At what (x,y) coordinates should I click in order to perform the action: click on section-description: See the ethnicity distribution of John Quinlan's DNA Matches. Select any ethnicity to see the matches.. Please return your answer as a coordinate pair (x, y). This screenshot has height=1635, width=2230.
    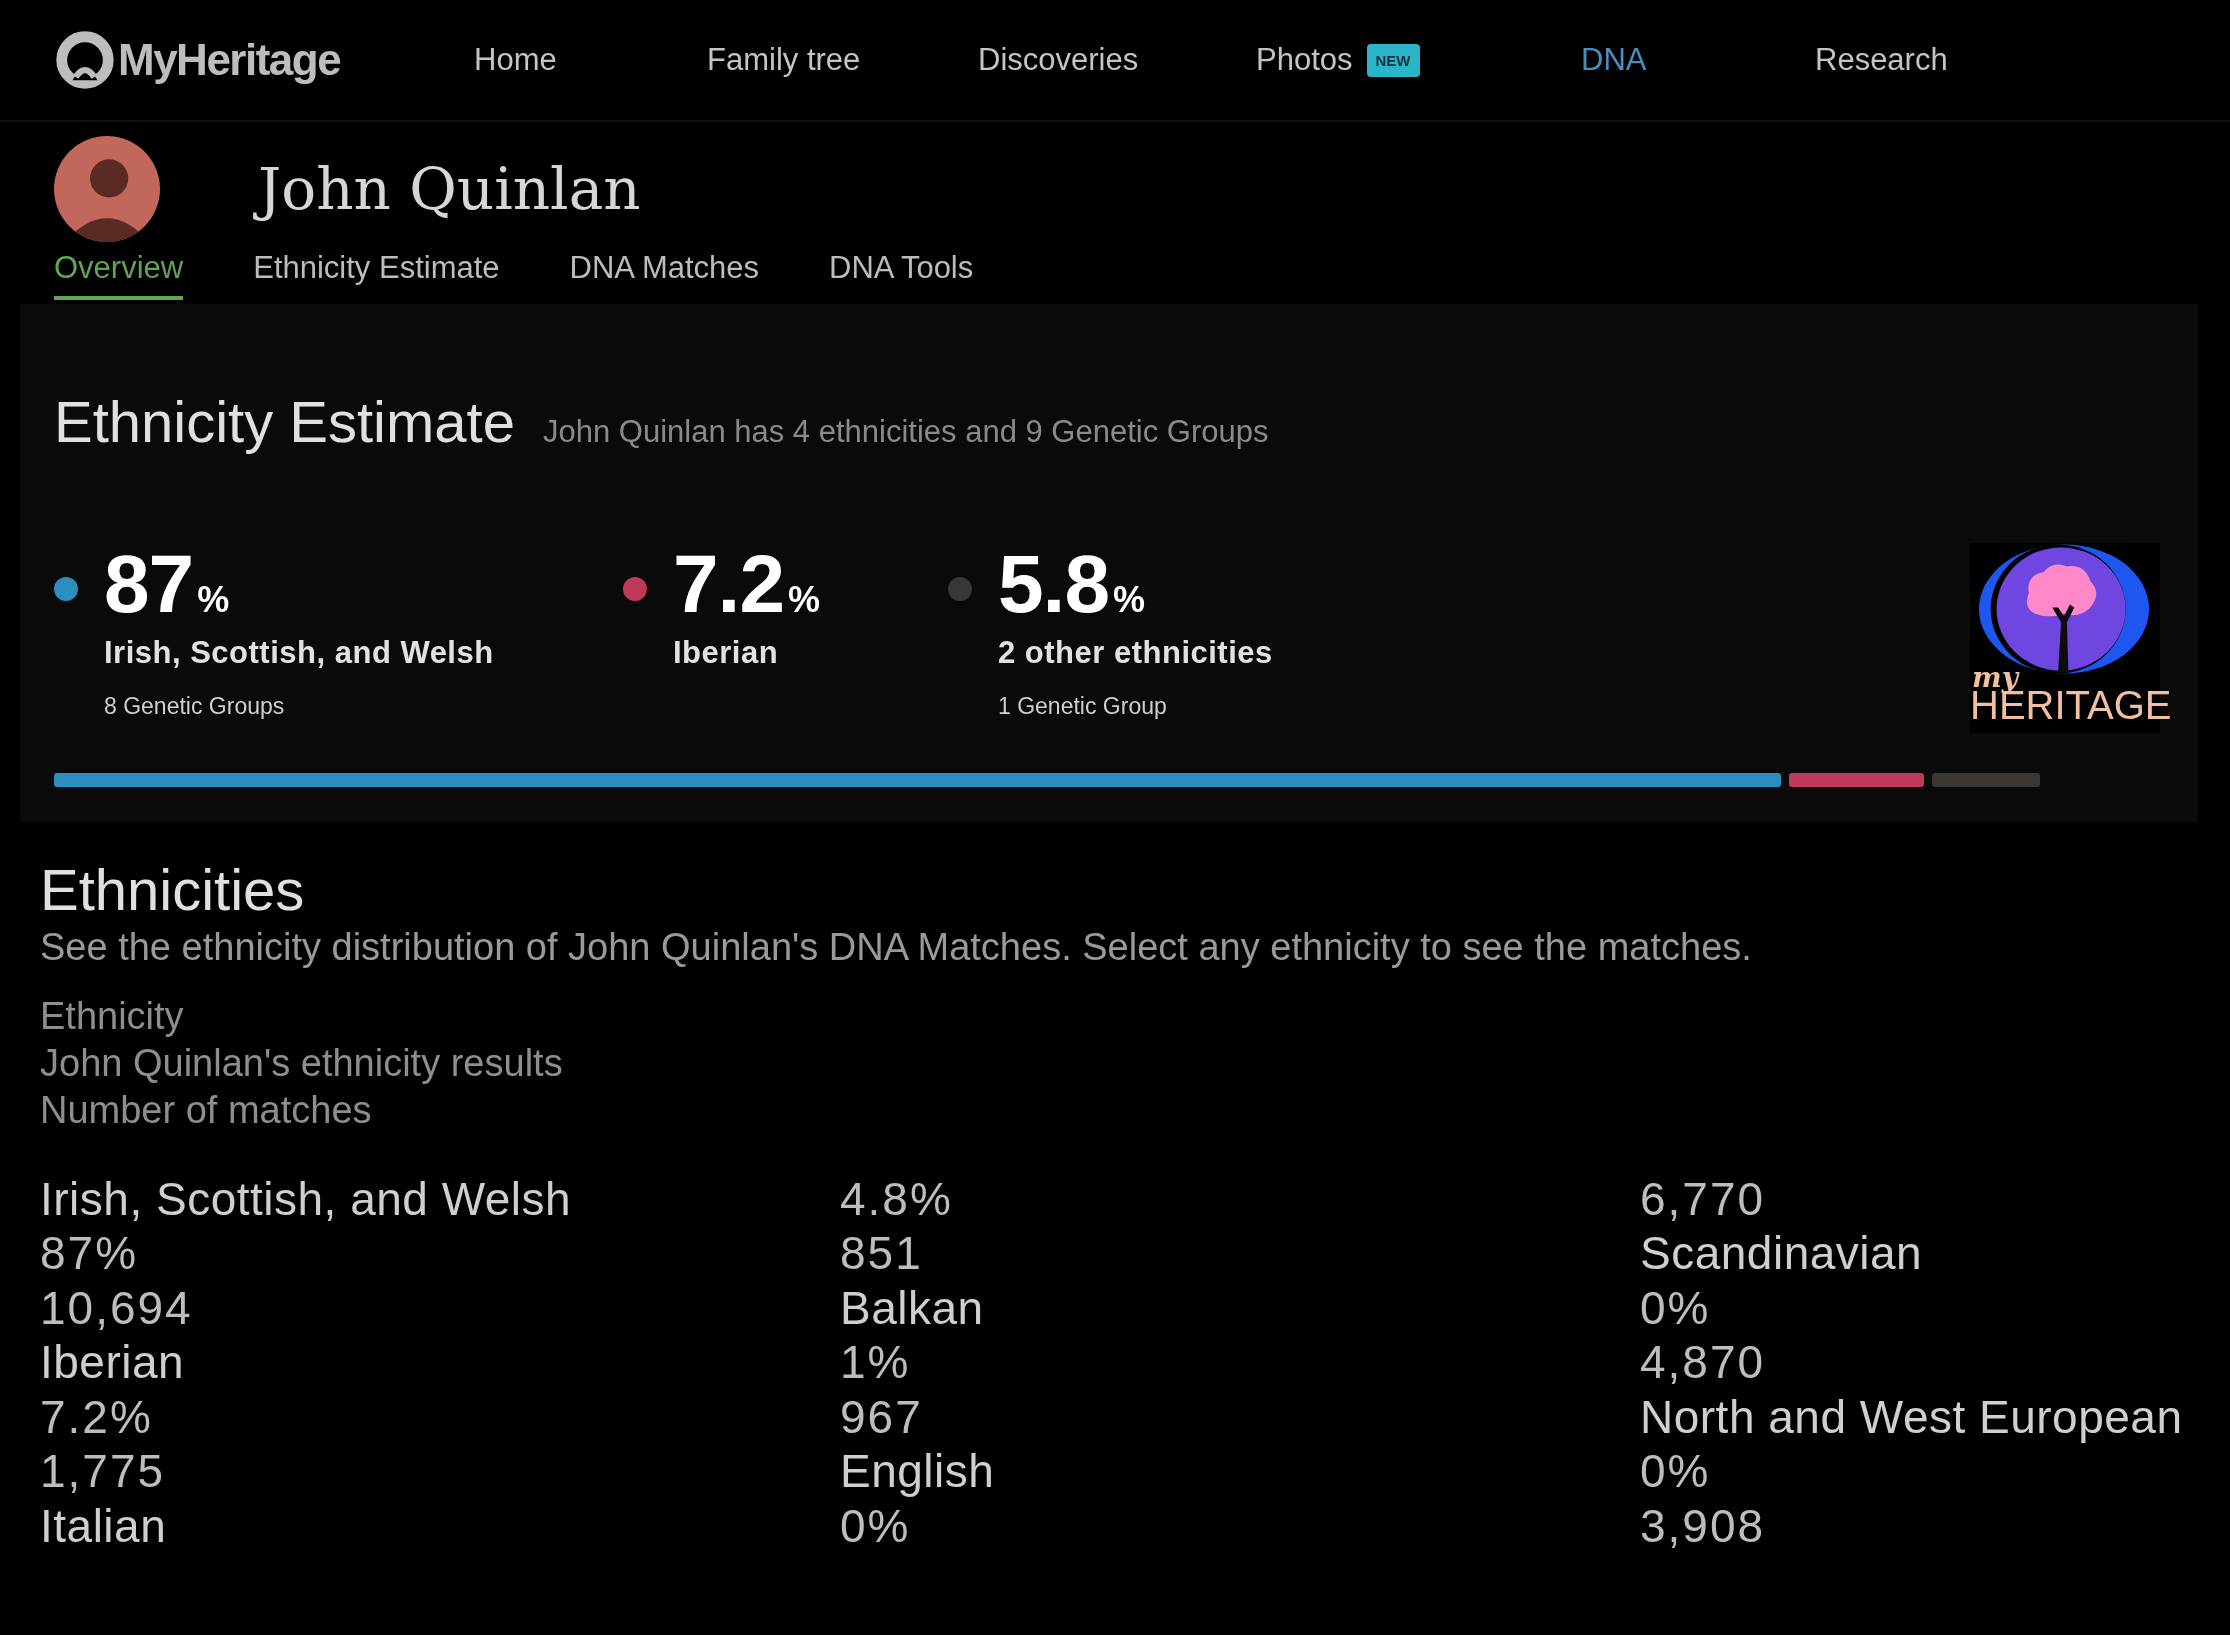
    Looking at the image, I should click on (896, 947).